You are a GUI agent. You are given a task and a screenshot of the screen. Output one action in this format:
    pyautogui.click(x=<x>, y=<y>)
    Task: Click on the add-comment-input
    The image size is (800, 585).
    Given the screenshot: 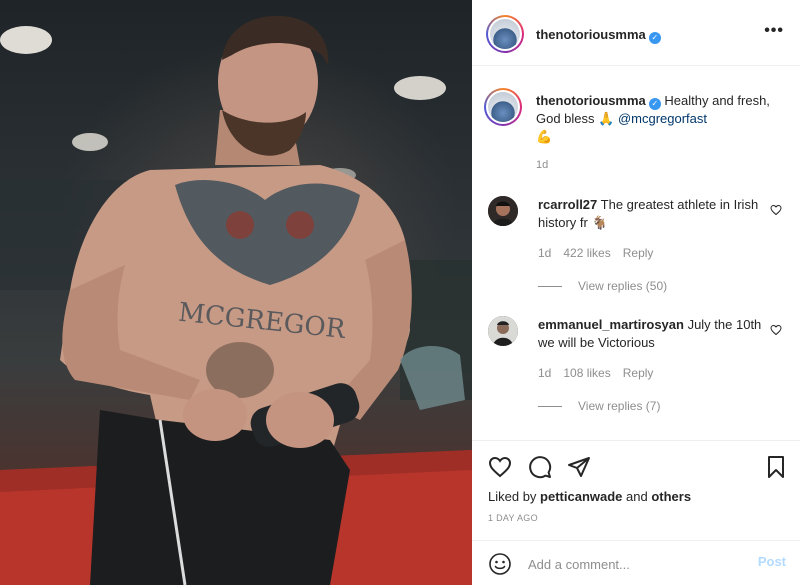 What is the action you would take?
    pyautogui.click(x=633, y=564)
    